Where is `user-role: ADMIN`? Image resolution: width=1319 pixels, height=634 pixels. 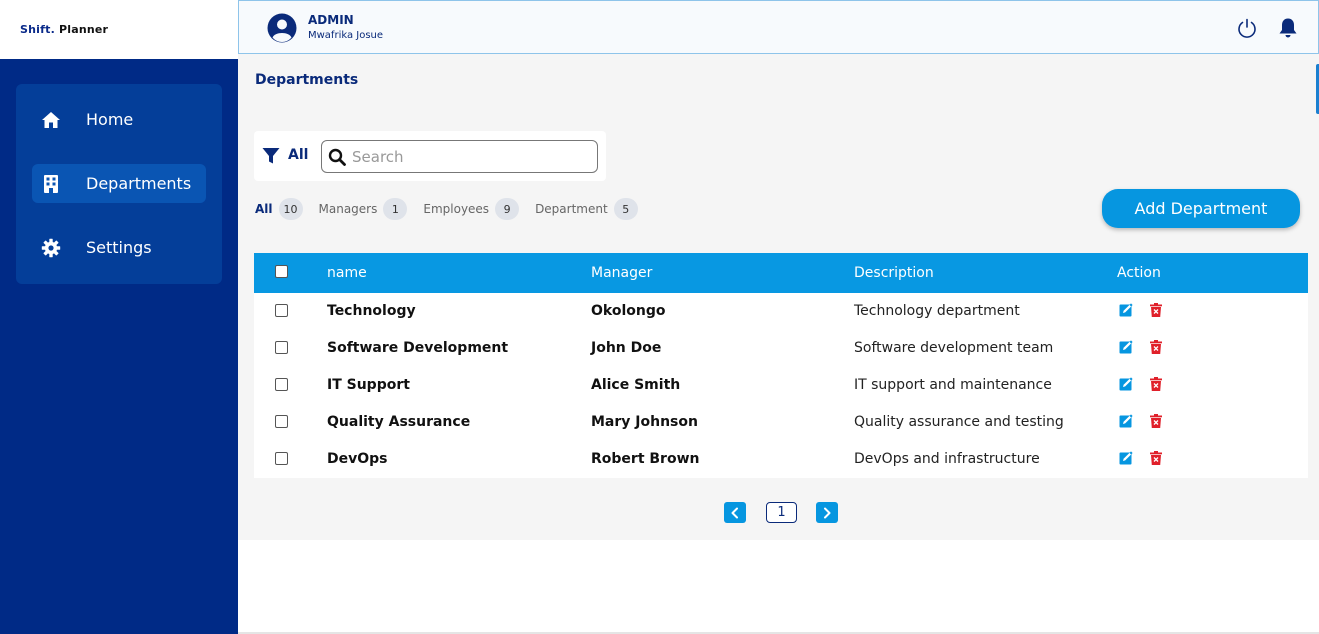
user-role: ADMIN is located at coordinates (331, 20).